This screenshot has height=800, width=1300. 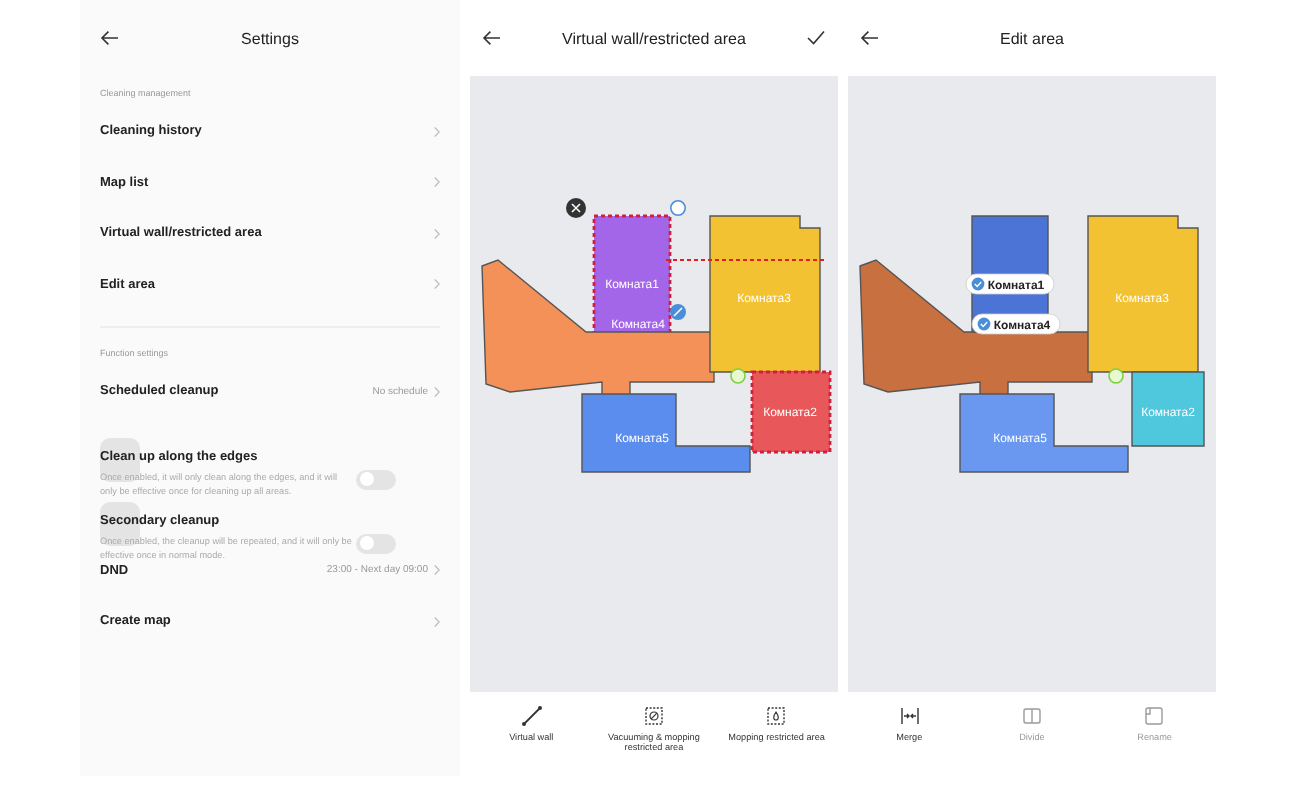 I want to click on merge-icon, so click(x=909, y=716).